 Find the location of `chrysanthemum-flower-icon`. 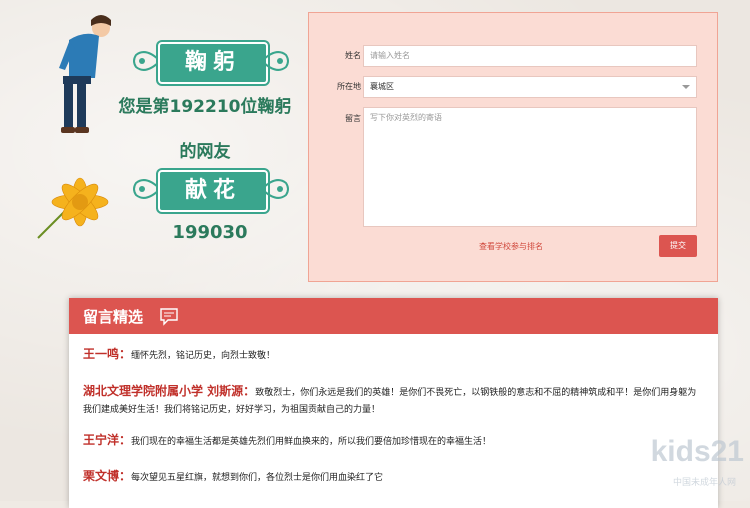

chrysanthemum-flower-icon is located at coordinates (73, 208).